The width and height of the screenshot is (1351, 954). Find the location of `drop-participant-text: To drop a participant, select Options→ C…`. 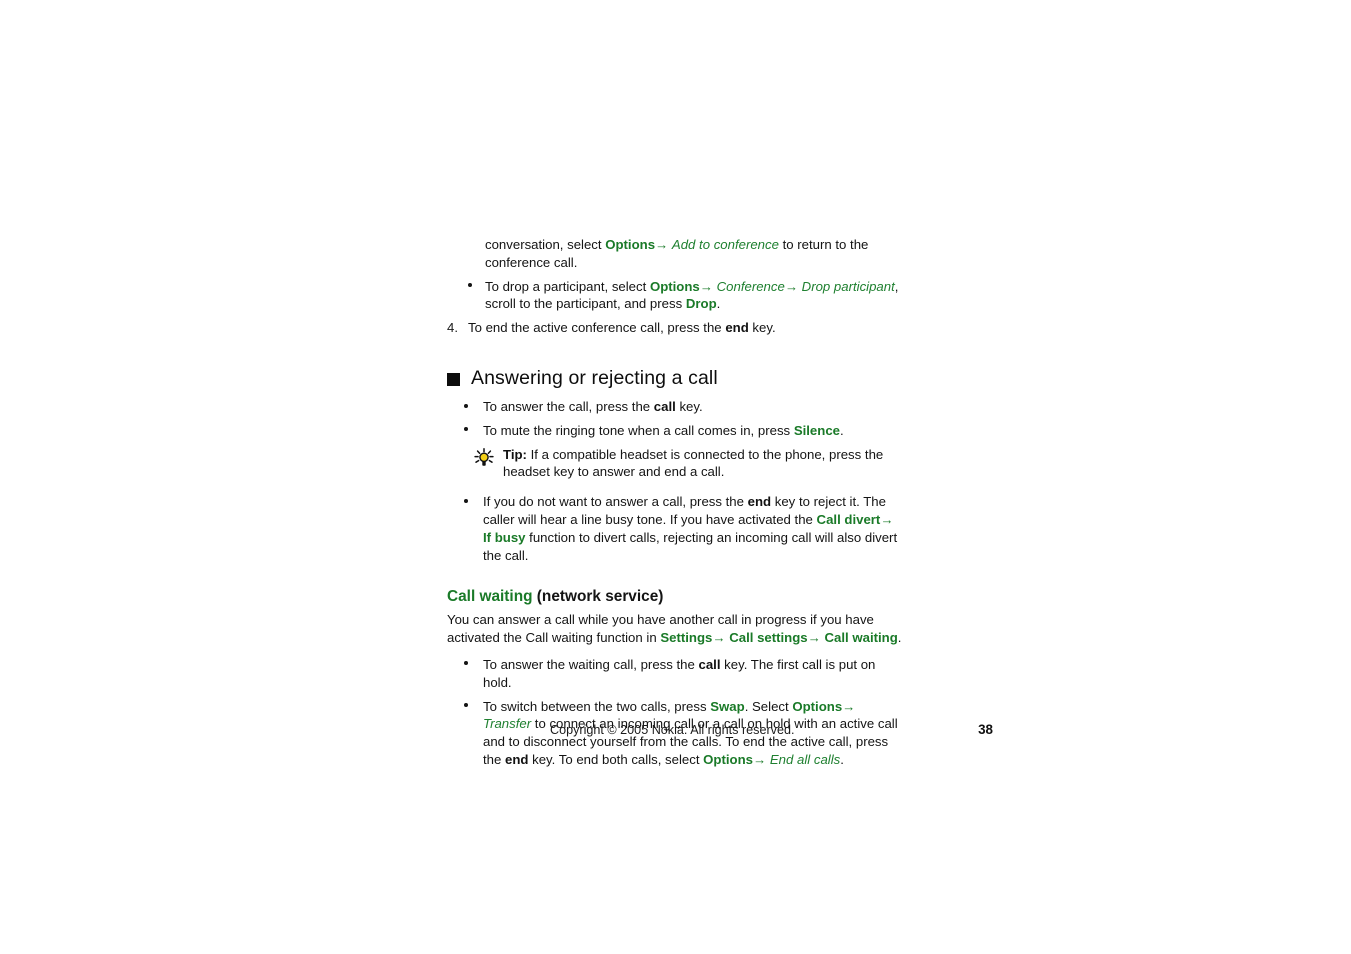

drop-participant-text: To drop a participant, select Options→ C… is located at coordinates (693, 296).